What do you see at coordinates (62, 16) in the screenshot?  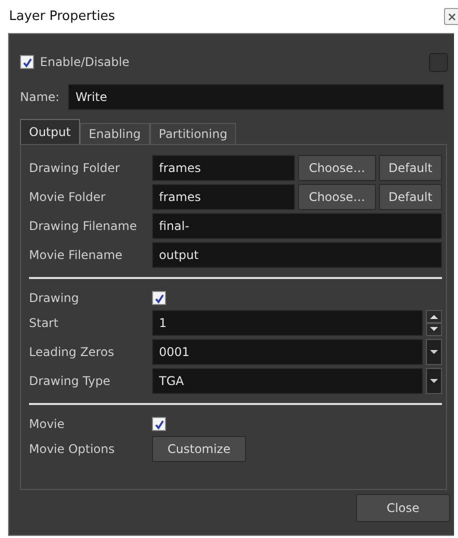 I see `window-title: Layer Properties` at bounding box center [62, 16].